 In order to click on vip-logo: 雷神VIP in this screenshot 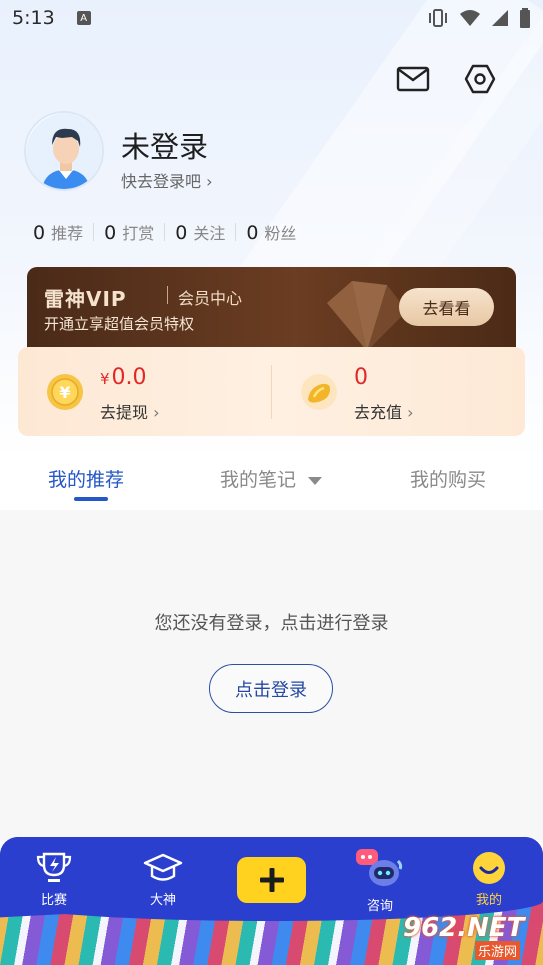, I will do `click(85, 299)`.